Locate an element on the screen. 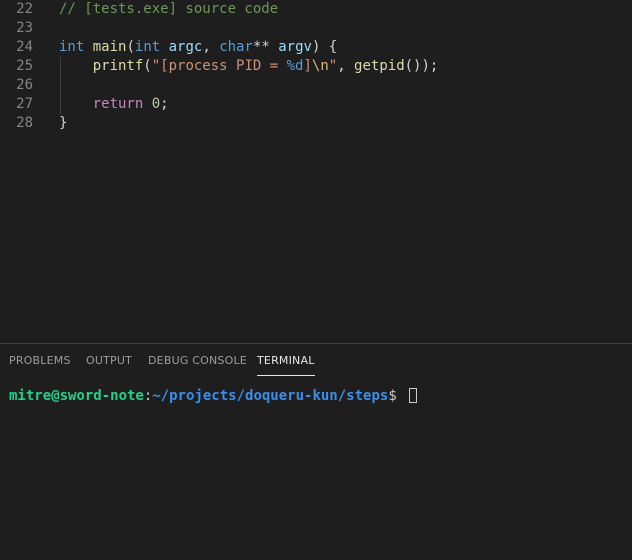  code-line: 26 is located at coordinates (316, 85).